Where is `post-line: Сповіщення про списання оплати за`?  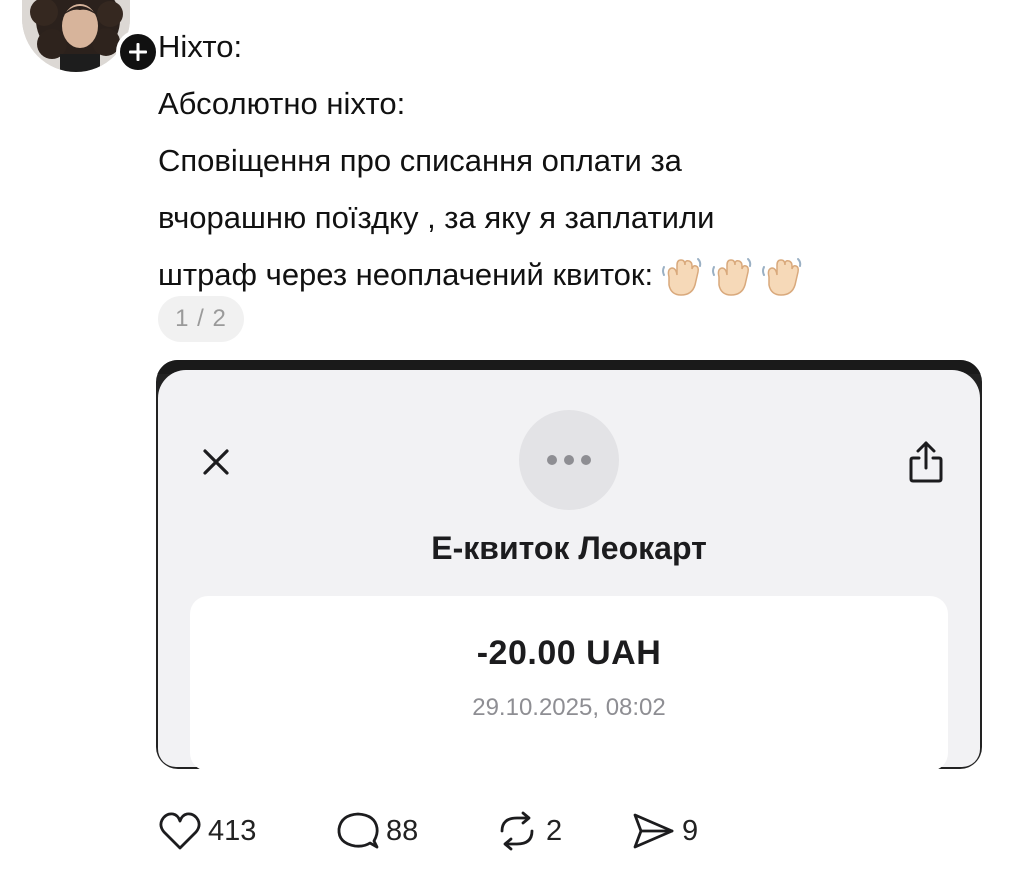 post-line: Сповіщення про списання оплати за is located at coordinates (420, 160).